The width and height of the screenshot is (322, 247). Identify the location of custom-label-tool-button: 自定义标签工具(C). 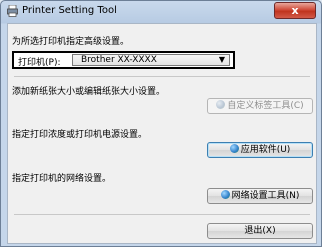
(260, 106).